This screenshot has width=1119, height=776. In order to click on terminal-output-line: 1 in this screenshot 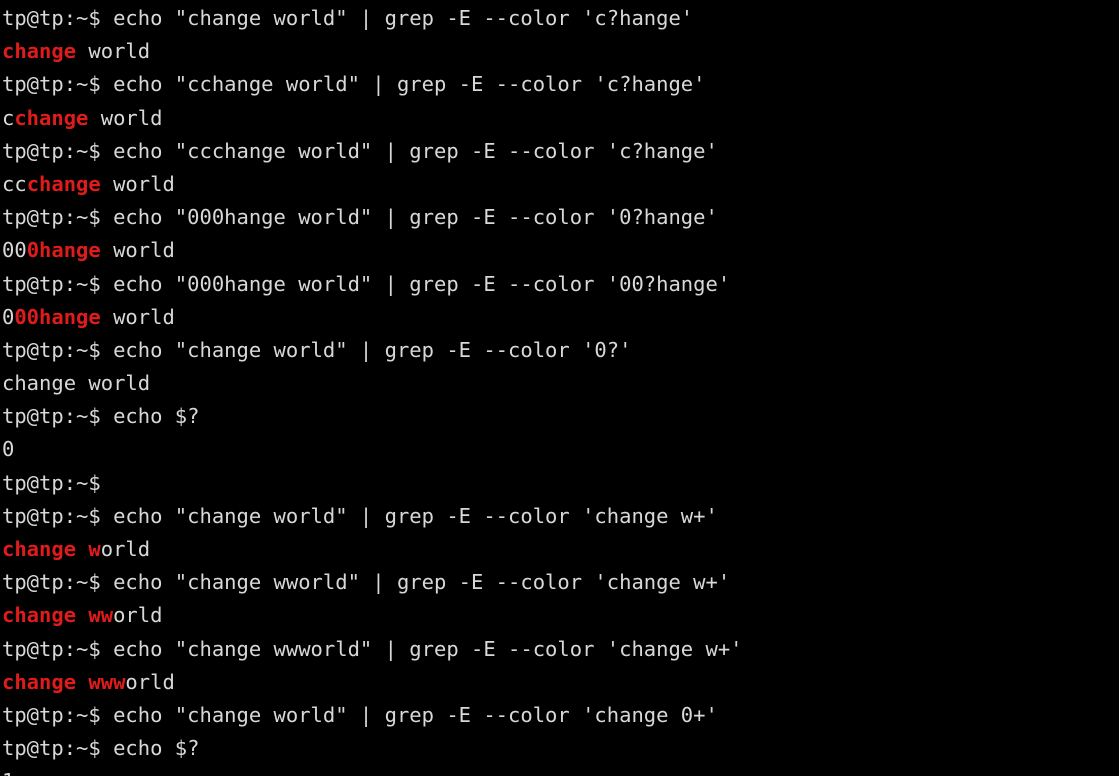, I will do `click(560, 770)`.